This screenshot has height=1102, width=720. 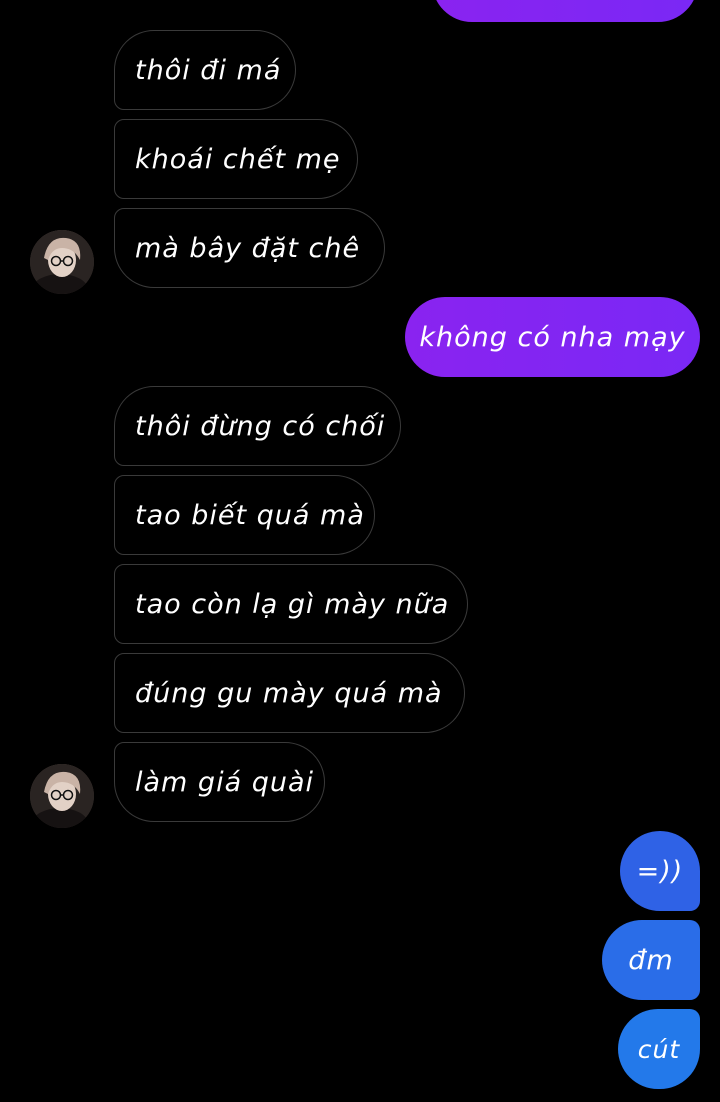 What do you see at coordinates (249, 248) in the screenshot?
I see `received-bubble: mà bây đặt chê` at bounding box center [249, 248].